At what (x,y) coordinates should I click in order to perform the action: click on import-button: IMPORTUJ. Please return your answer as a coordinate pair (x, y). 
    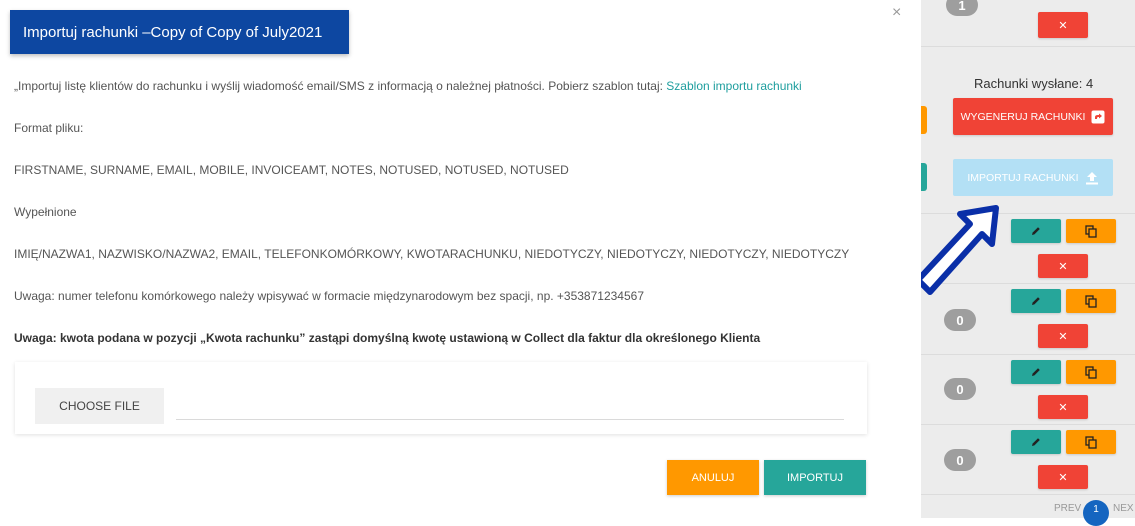
    Looking at the image, I should click on (815, 477).